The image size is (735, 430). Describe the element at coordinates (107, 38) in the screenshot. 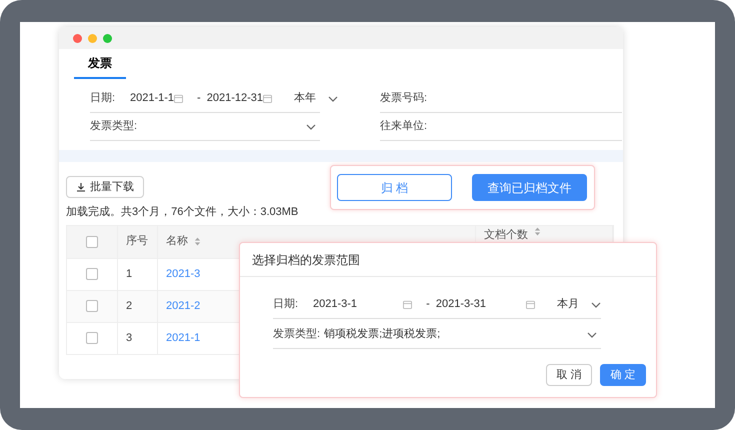

I see `maximize-icon` at that location.